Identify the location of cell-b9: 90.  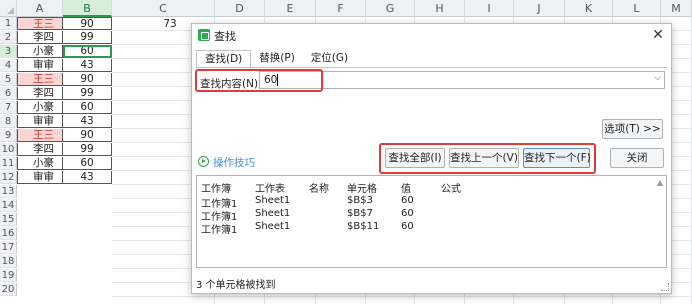
(87, 135).